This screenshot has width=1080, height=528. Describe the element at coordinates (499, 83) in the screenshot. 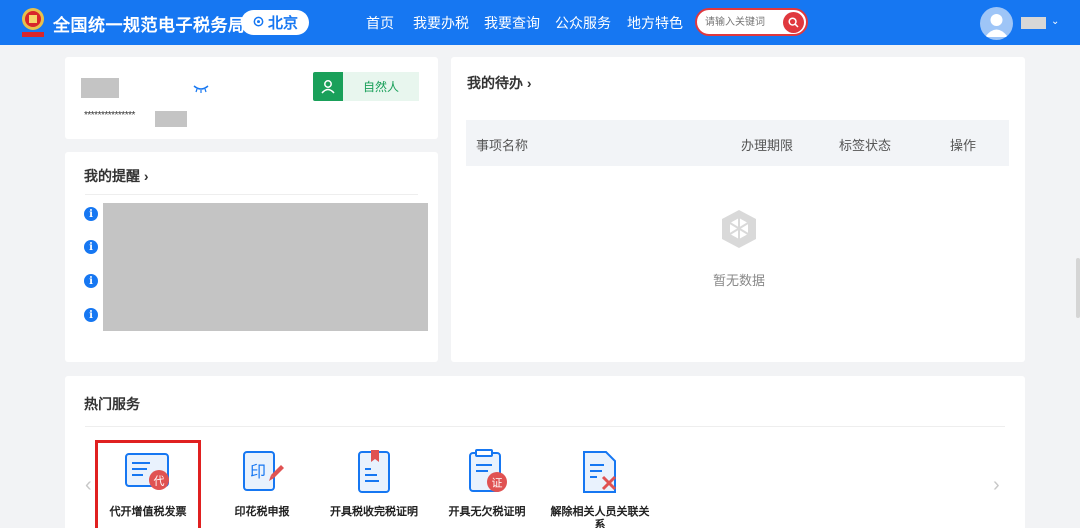

I see `todo-title: 我的待办 ›` at that location.